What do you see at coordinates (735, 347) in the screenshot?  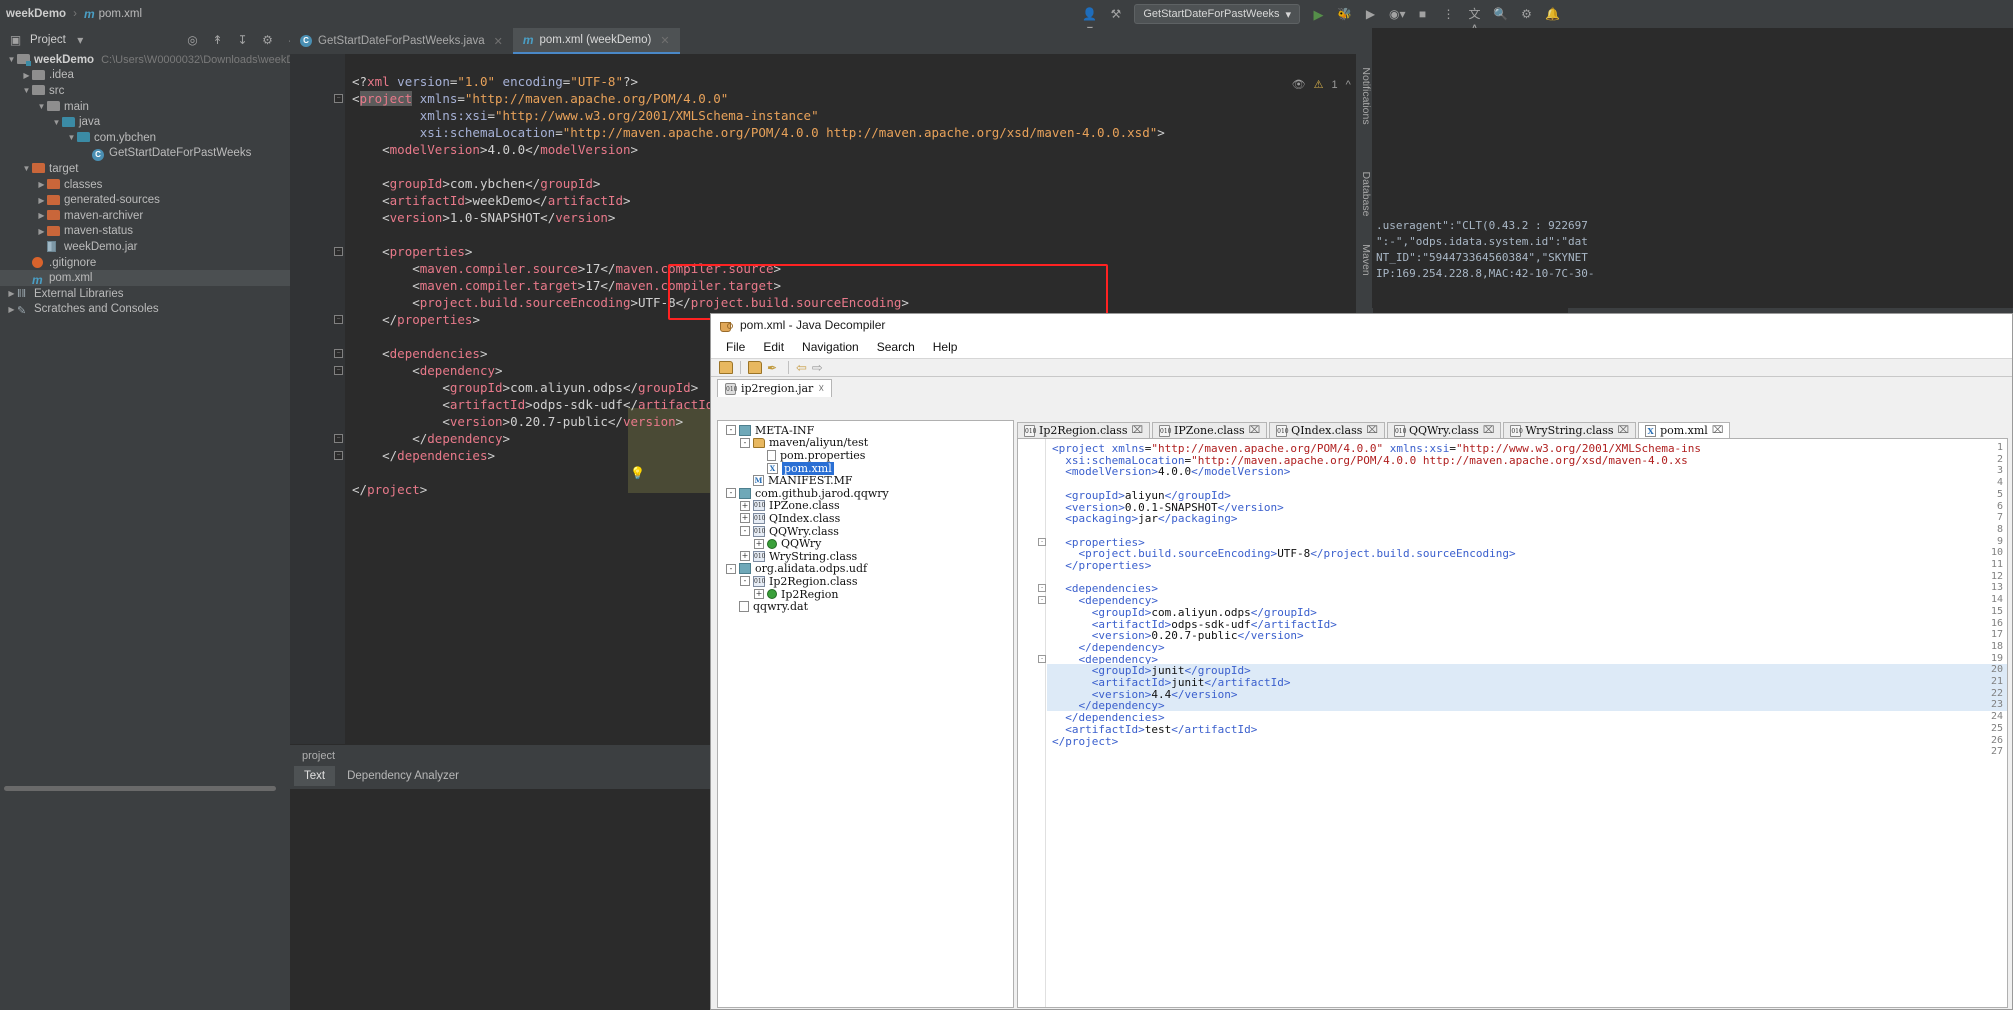 I see `menu-file: File` at bounding box center [735, 347].